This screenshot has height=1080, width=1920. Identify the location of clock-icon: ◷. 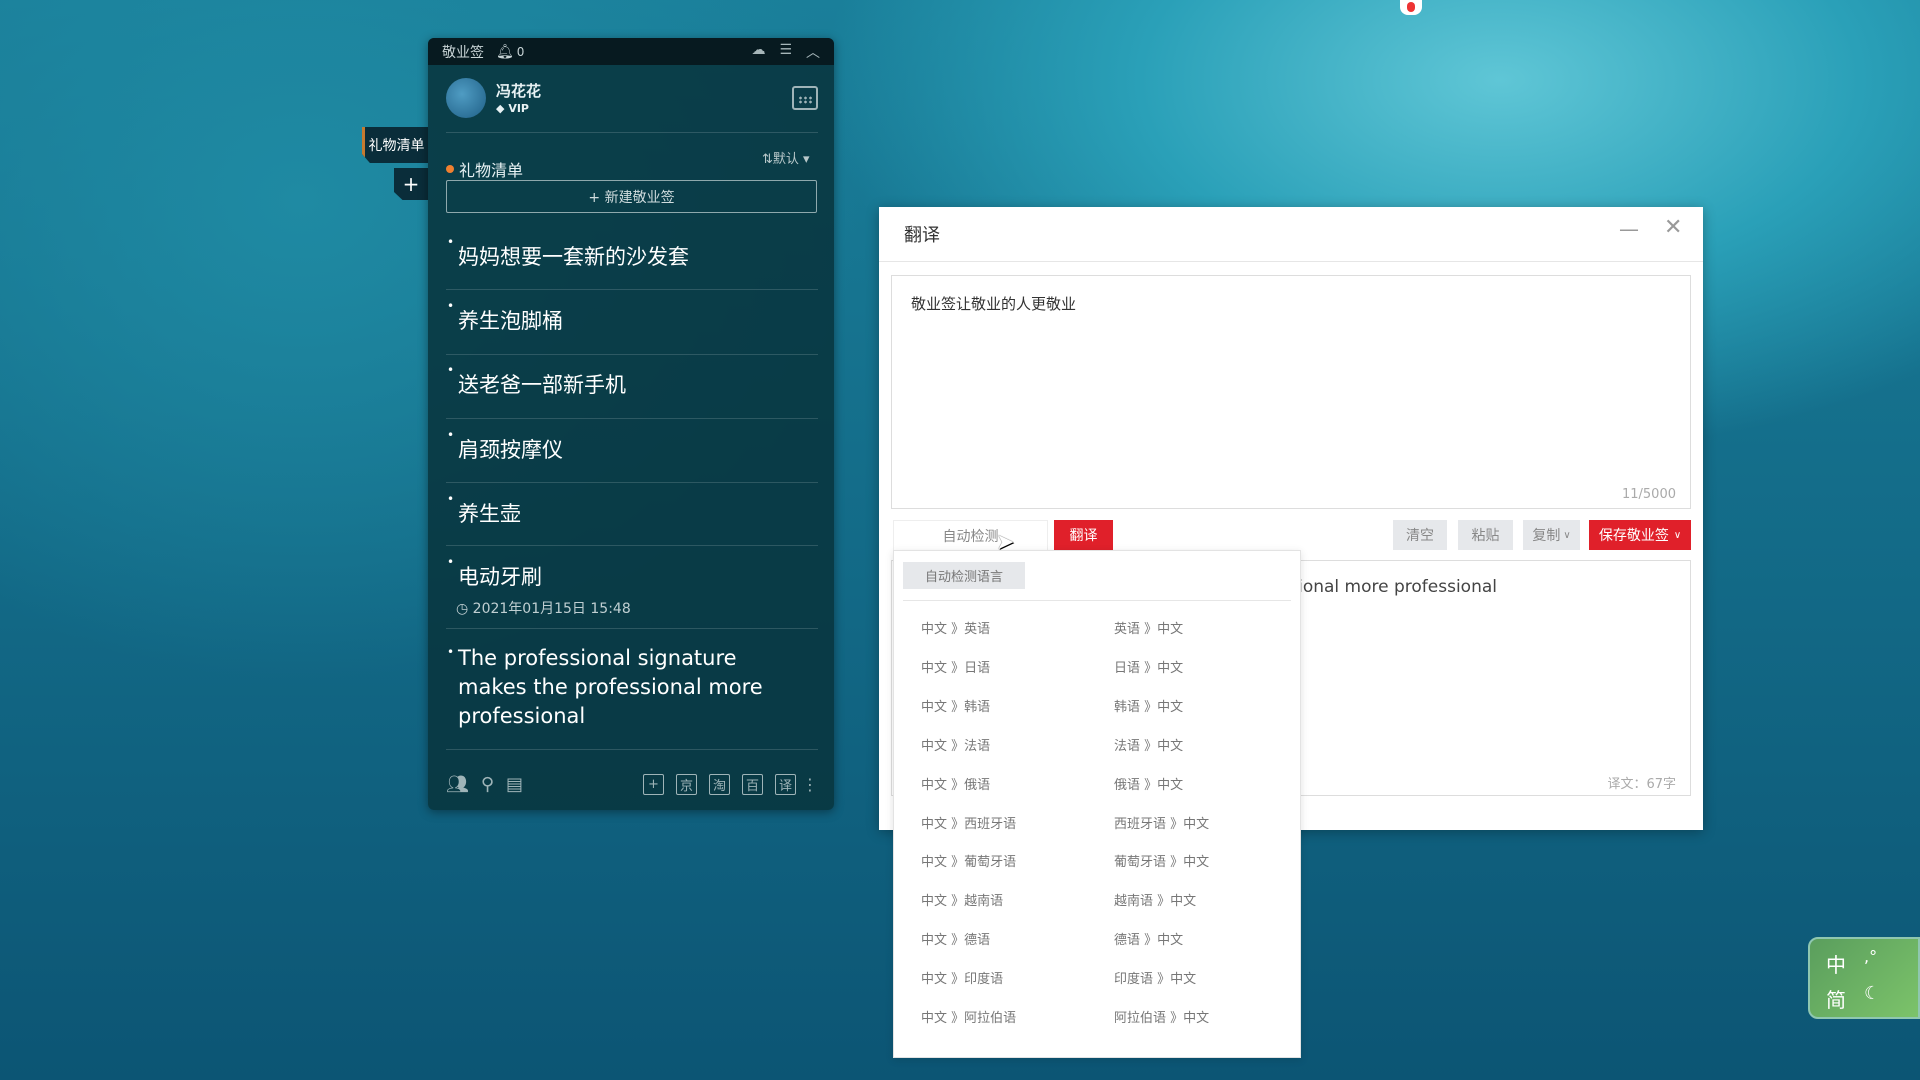
(462, 609).